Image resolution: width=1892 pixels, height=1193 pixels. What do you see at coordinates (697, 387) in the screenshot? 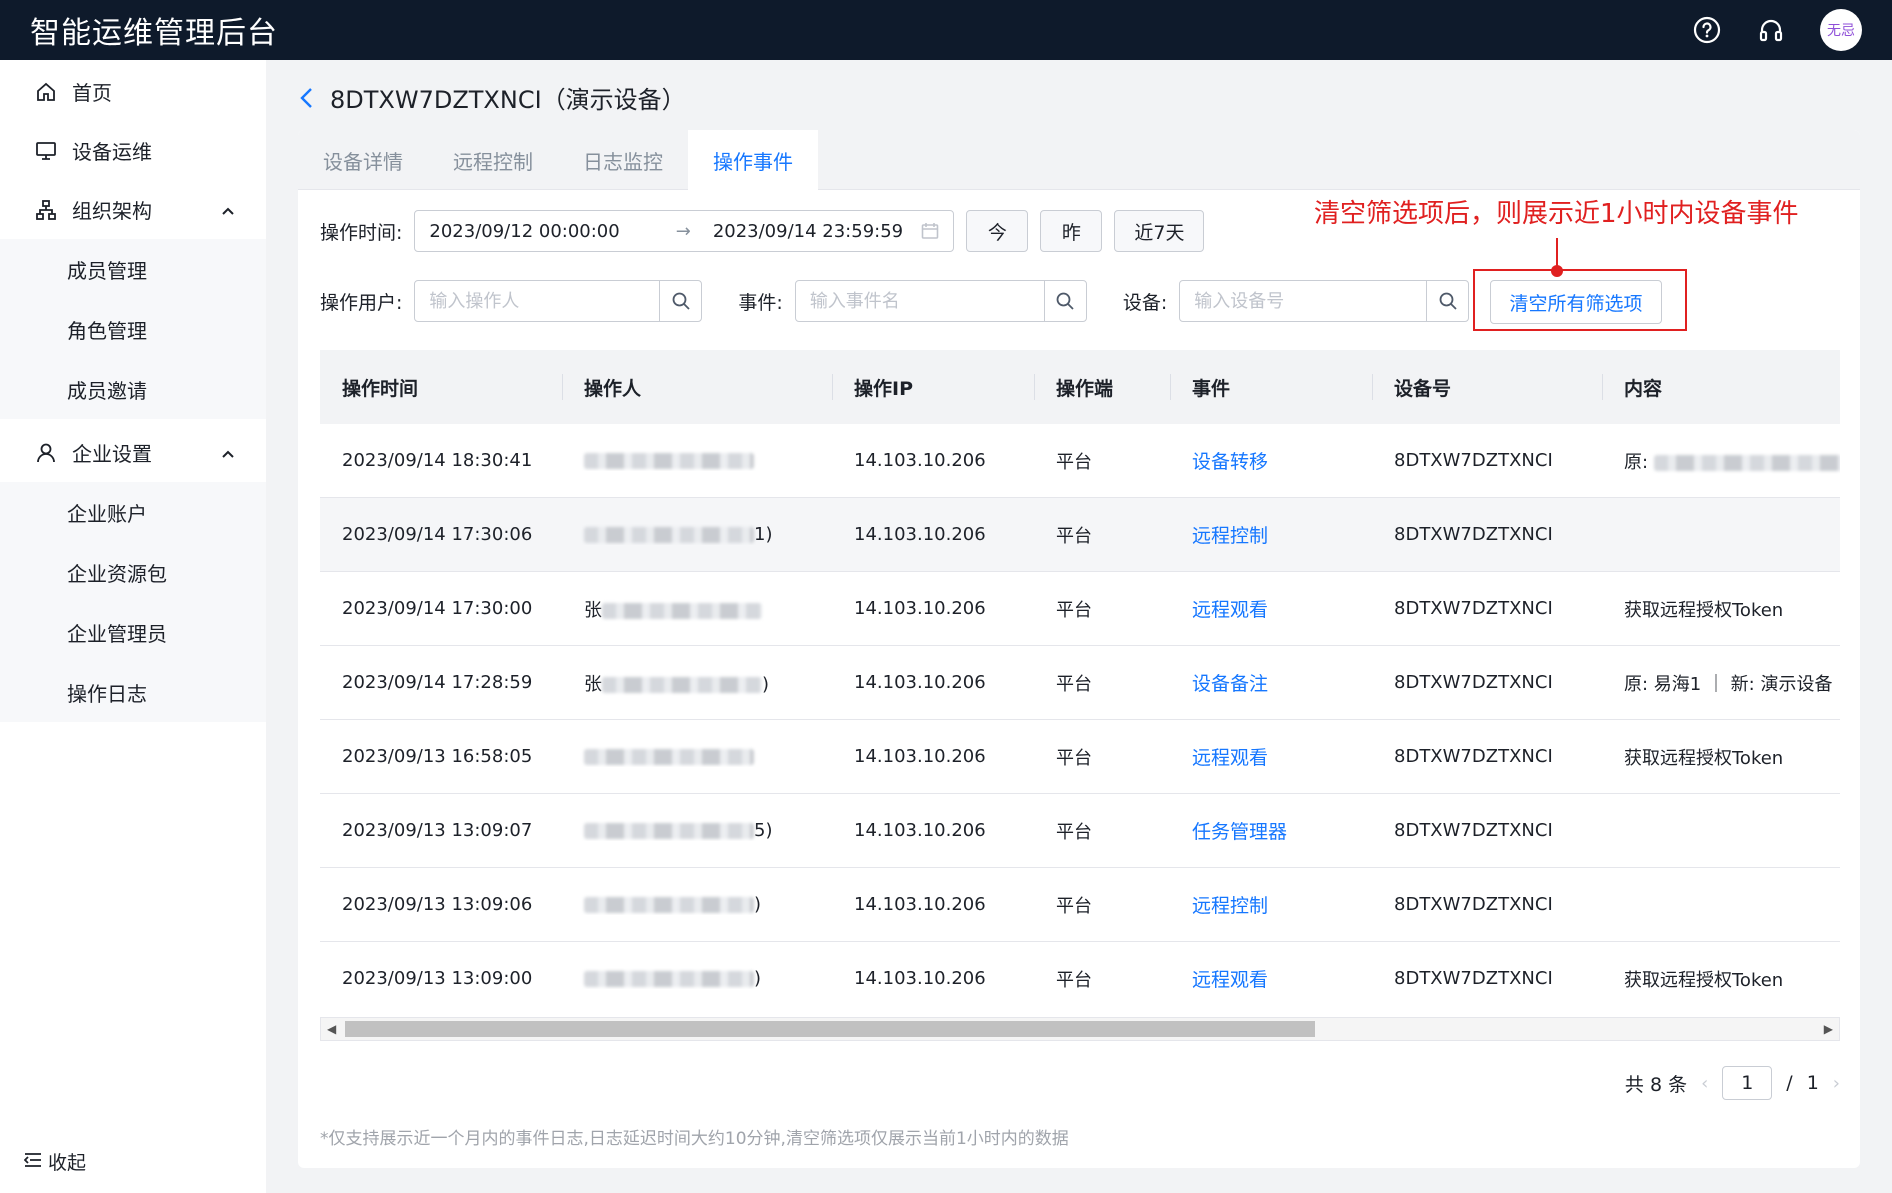
I see `col-header-operator: 操作人` at bounding box center [697, 387].